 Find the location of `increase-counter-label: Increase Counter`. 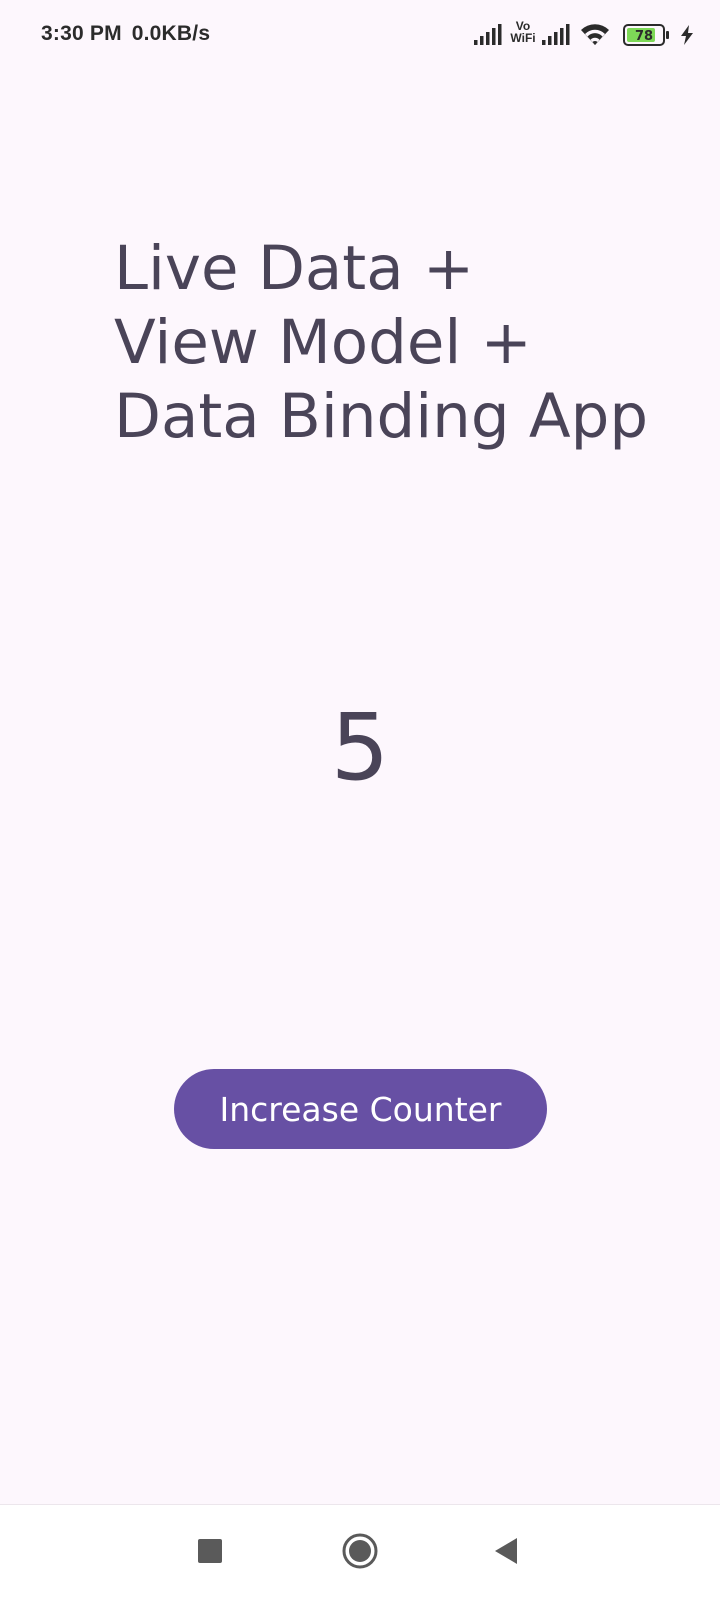

increase-counter-label: Increase Counter is located at coordinates (360, 1109).